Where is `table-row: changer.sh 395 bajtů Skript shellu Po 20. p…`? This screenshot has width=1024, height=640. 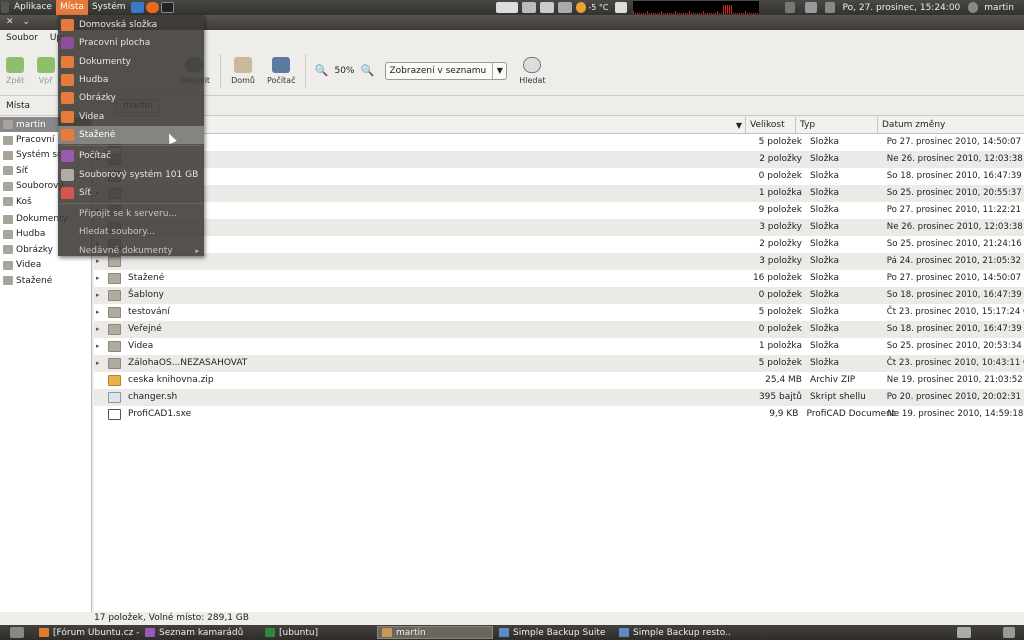
table-row: changer.sh 395 bajtů Skript shellu Po 20. p… is located at coordinates (559, 397).